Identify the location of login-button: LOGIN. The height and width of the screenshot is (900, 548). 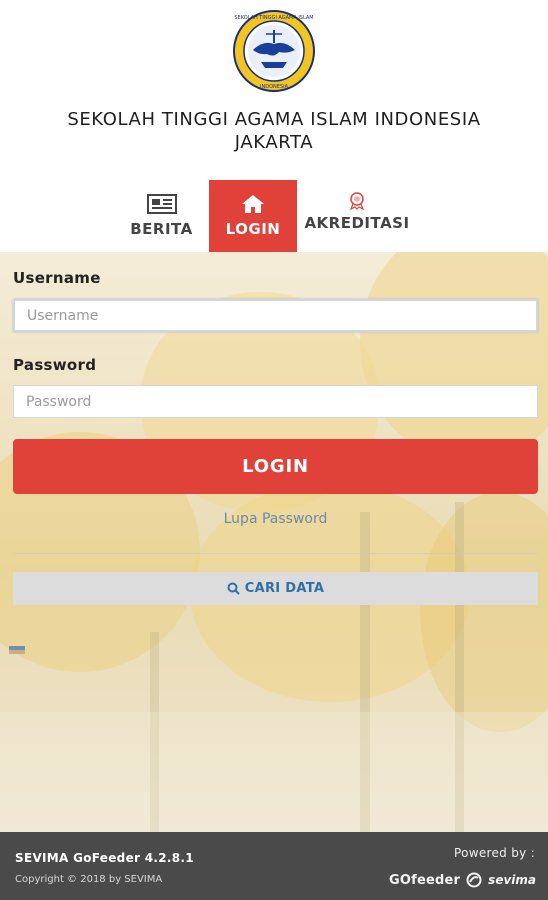
(275, 466).